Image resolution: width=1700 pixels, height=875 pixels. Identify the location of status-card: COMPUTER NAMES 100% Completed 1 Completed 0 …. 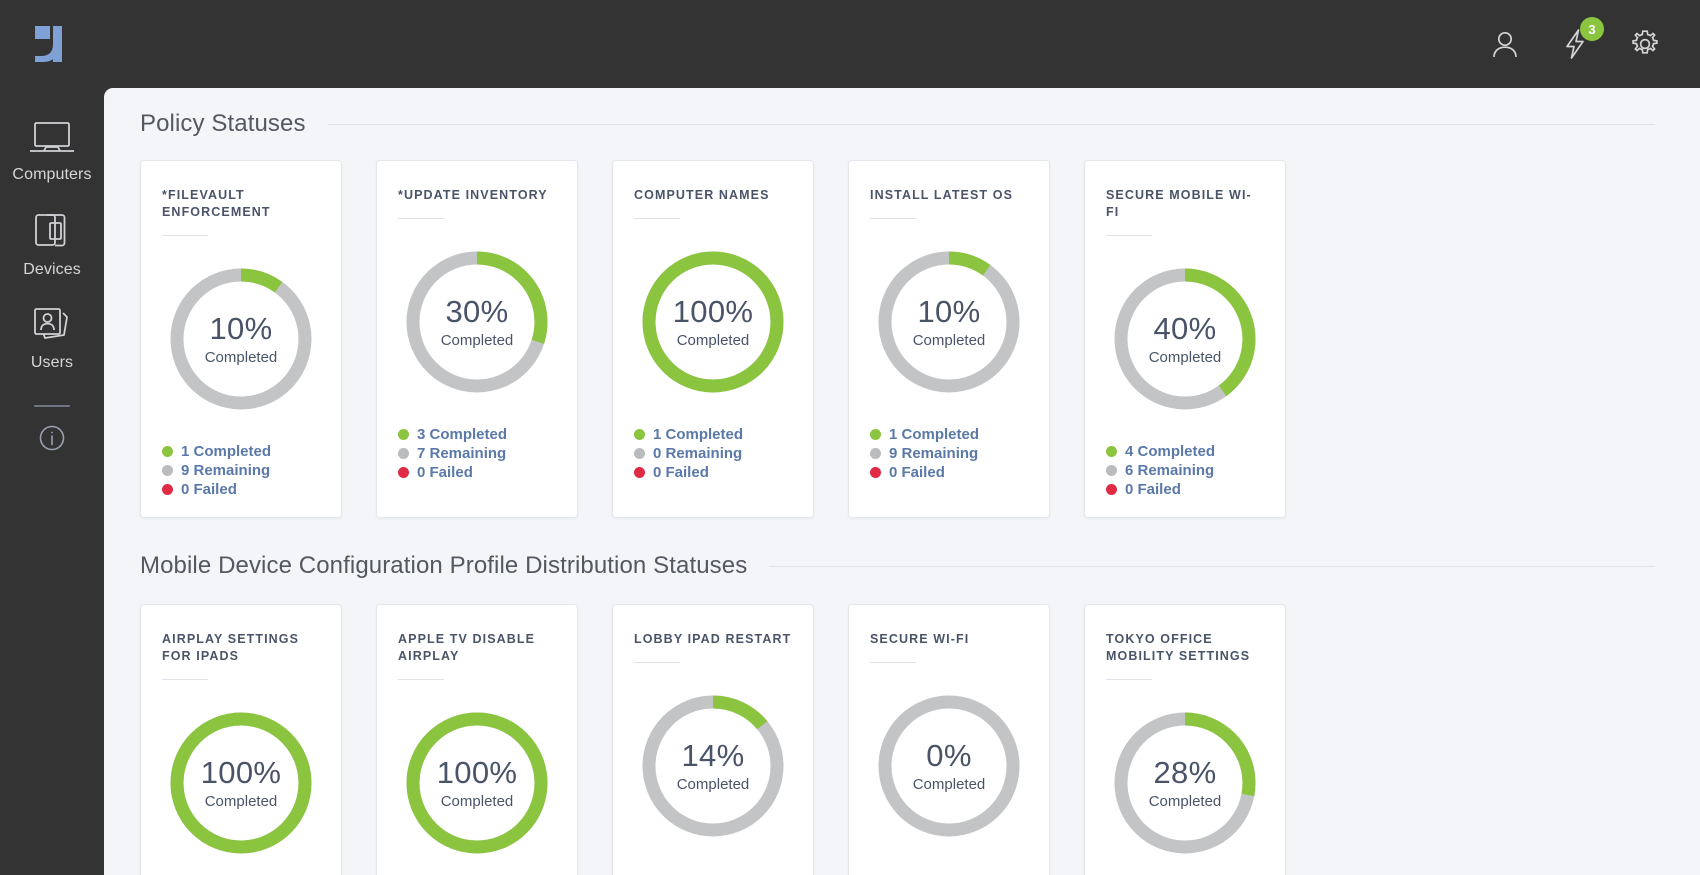
(713, 339).